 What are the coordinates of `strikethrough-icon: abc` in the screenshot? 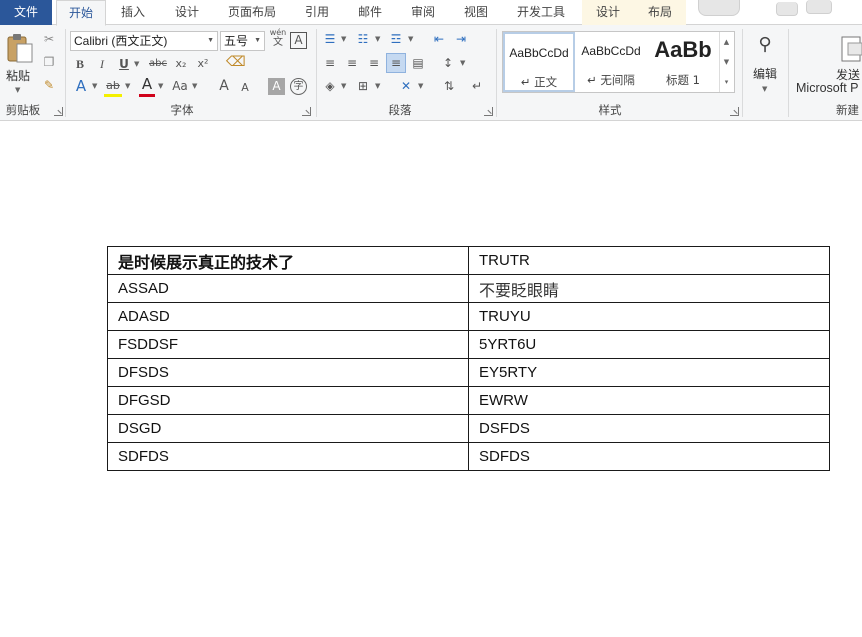 It's located at (158, 64).